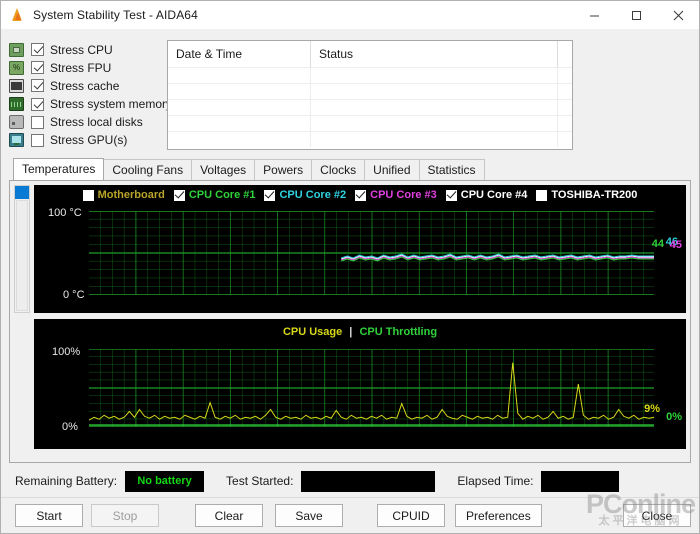 This screenshot has height=534, width=700. What do you see at coordinates (22, 249) in the screenshot?
I see `chart-scrollbar` at bounding box center [22, 249].